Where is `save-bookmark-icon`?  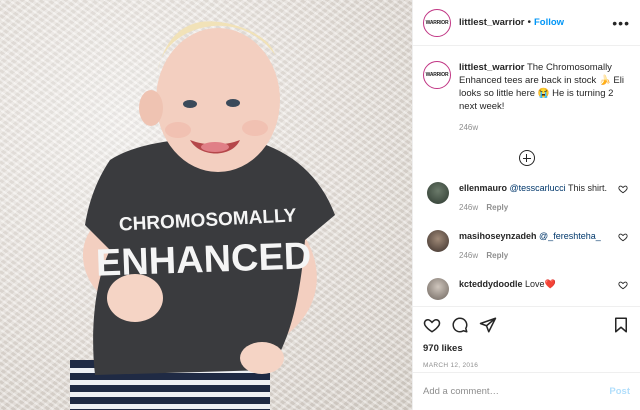
save-bookmark-icon is located at coordinates (621, 325).